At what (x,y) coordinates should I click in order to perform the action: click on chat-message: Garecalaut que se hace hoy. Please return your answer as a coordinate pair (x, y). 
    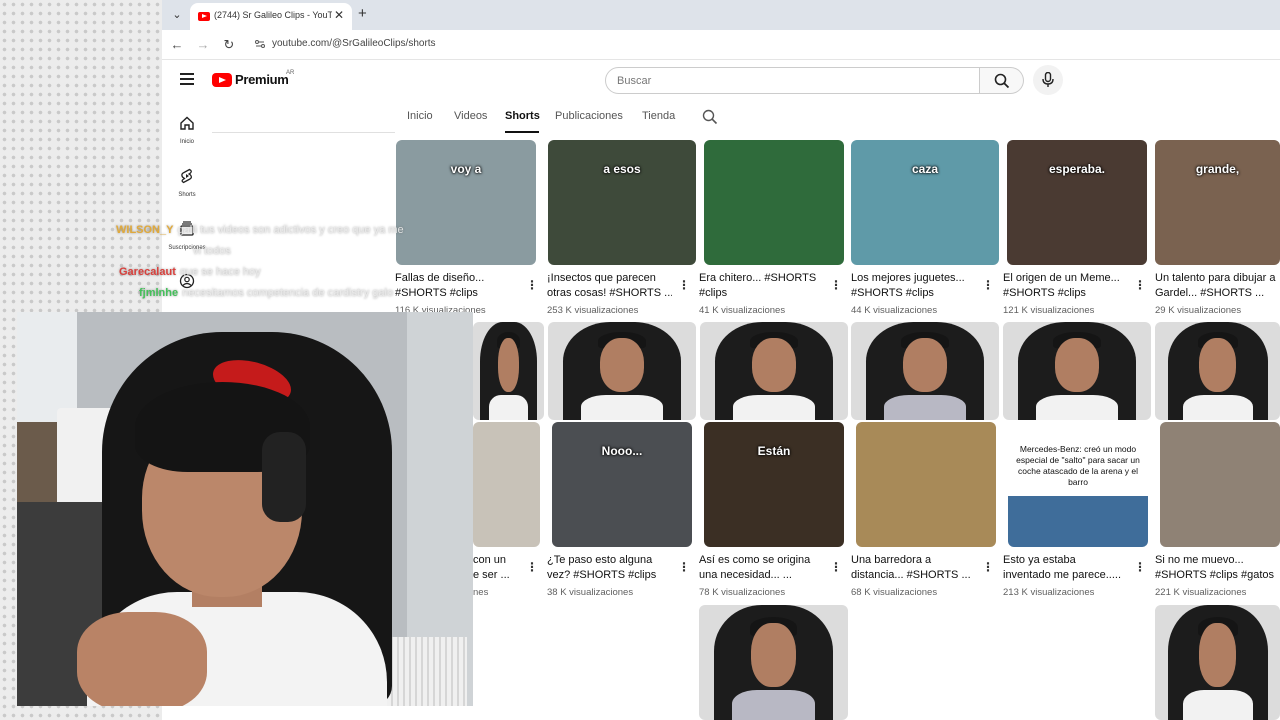
    Looking at the image, I should click on (190, 272).